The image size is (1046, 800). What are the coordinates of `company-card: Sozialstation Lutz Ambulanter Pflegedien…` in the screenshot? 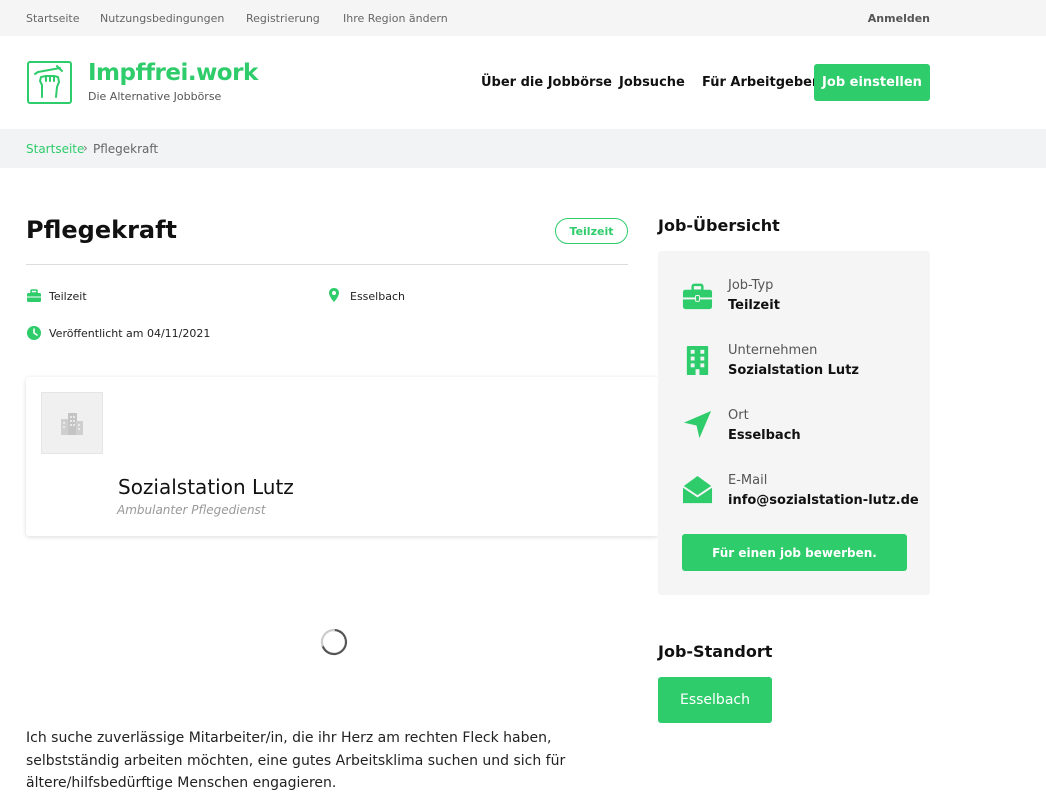 It's located at (342, 456).